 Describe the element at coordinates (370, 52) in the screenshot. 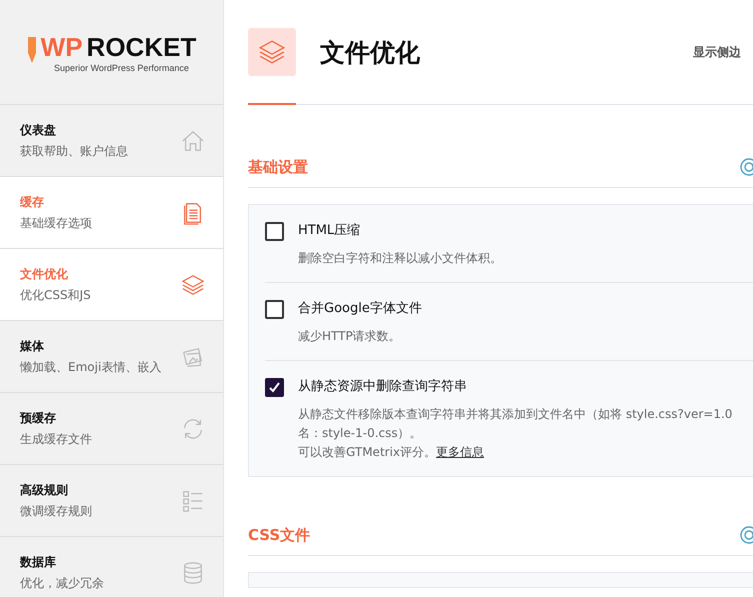

I see `page-title: 文件优化` at that location.